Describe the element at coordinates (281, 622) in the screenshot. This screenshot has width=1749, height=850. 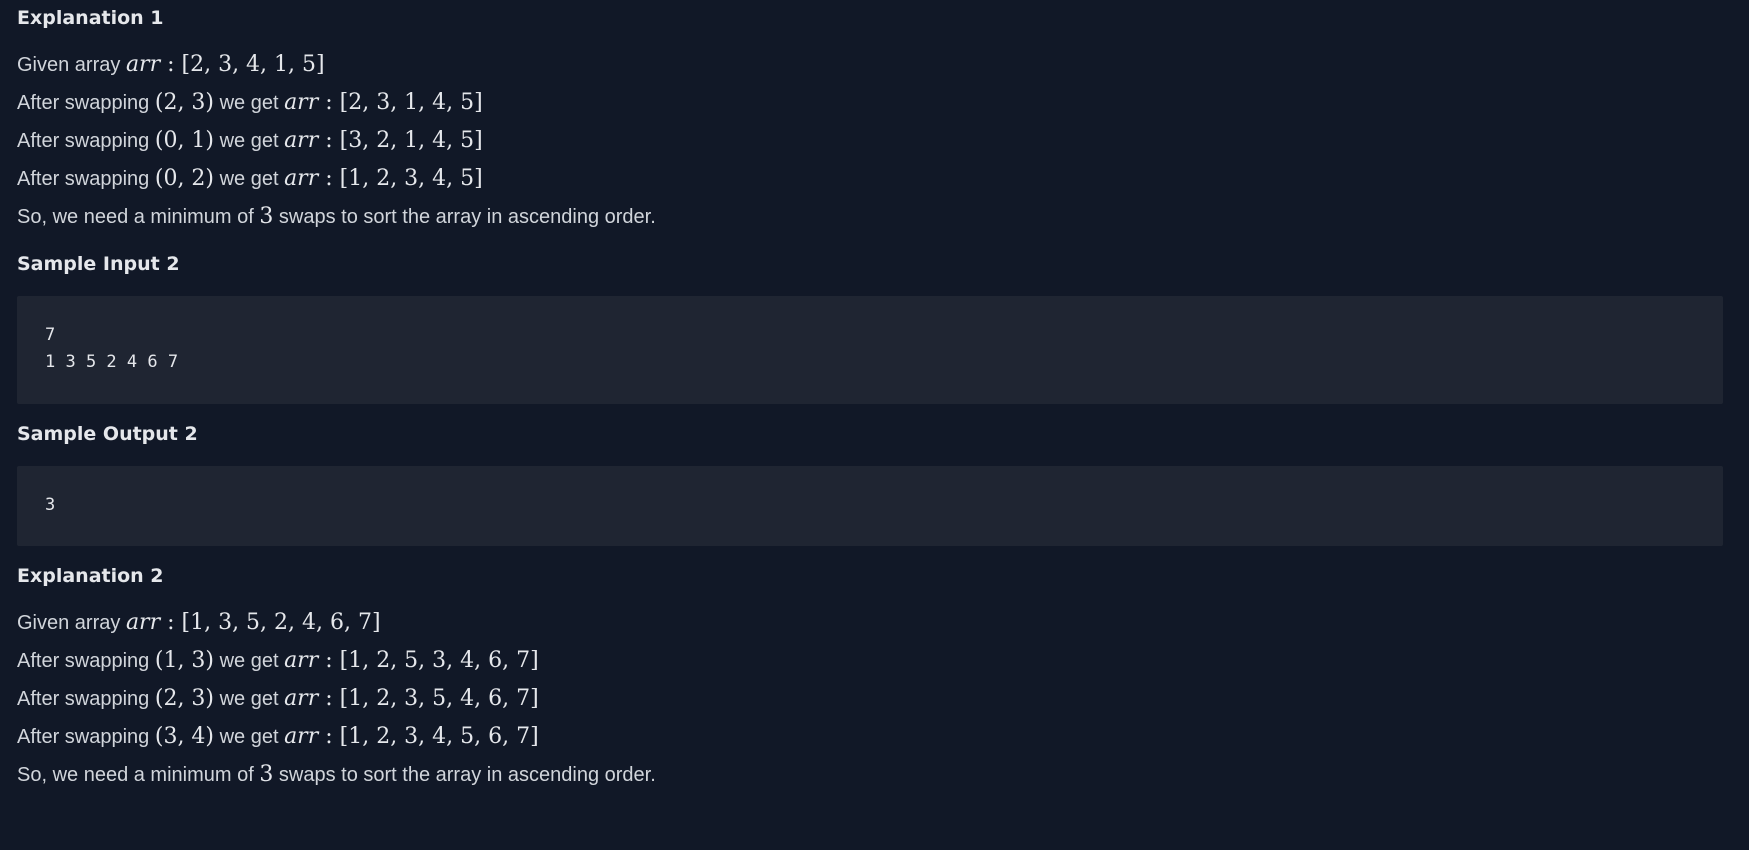
I see `math-array: [1, 3, 5, 2, 4, 6, 7]` at that location.